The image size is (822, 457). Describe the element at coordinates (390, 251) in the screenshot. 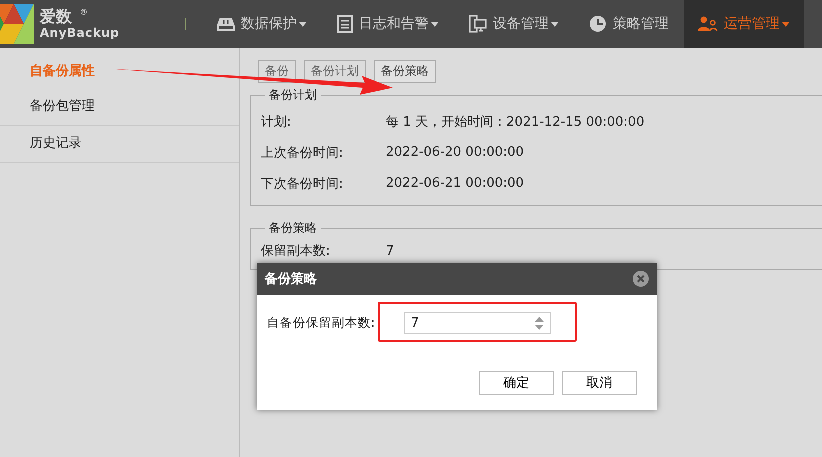

I see `field-value: 7` at that location.